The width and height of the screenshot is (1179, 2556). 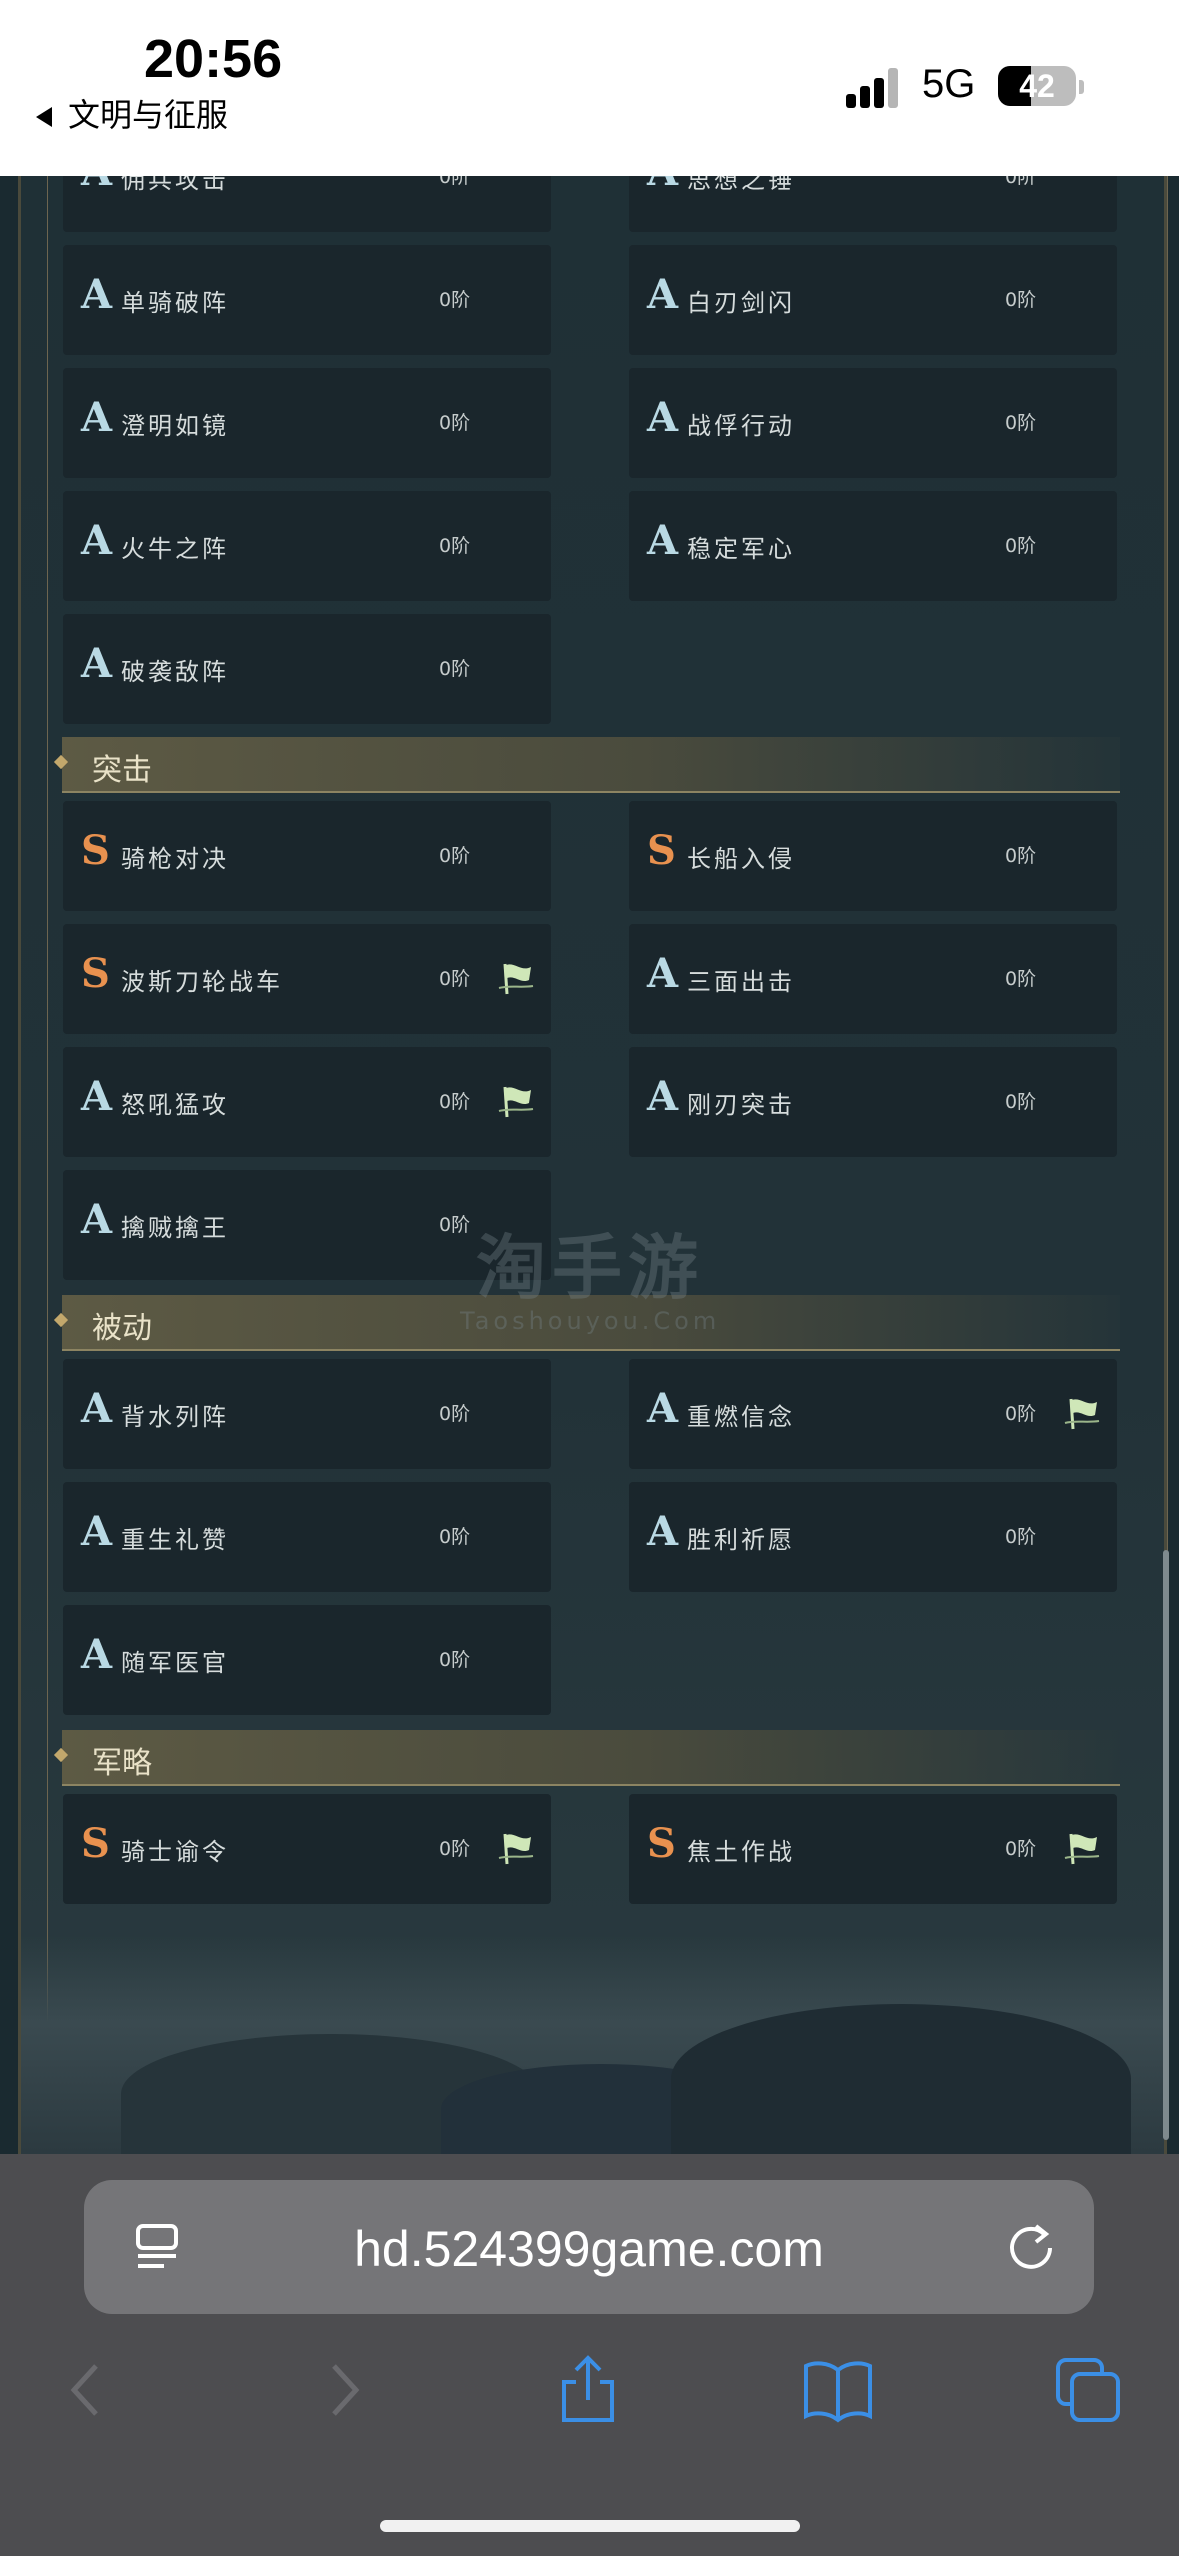 What do you see at coordinates (586, 1758) in the screenshot?
I see `section-header: 军略` at bounding box center [586, 1758].